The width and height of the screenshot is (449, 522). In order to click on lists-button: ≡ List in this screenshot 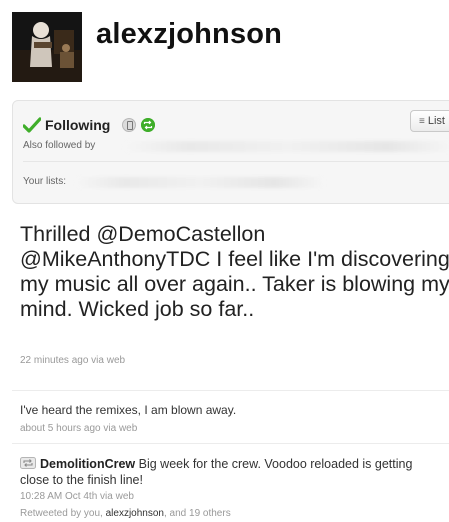, I will do `click(429, 121)`.